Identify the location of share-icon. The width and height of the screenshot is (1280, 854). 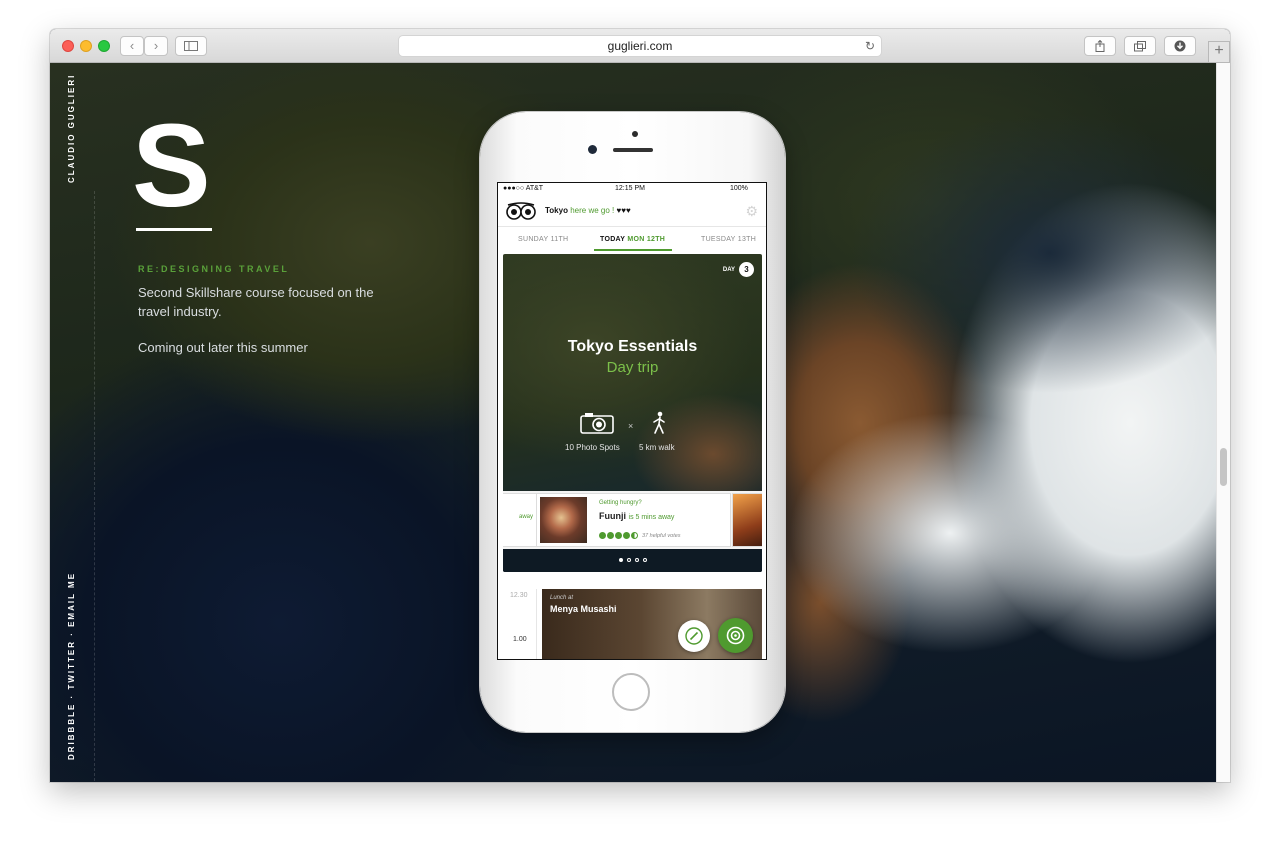
(1100, 45).